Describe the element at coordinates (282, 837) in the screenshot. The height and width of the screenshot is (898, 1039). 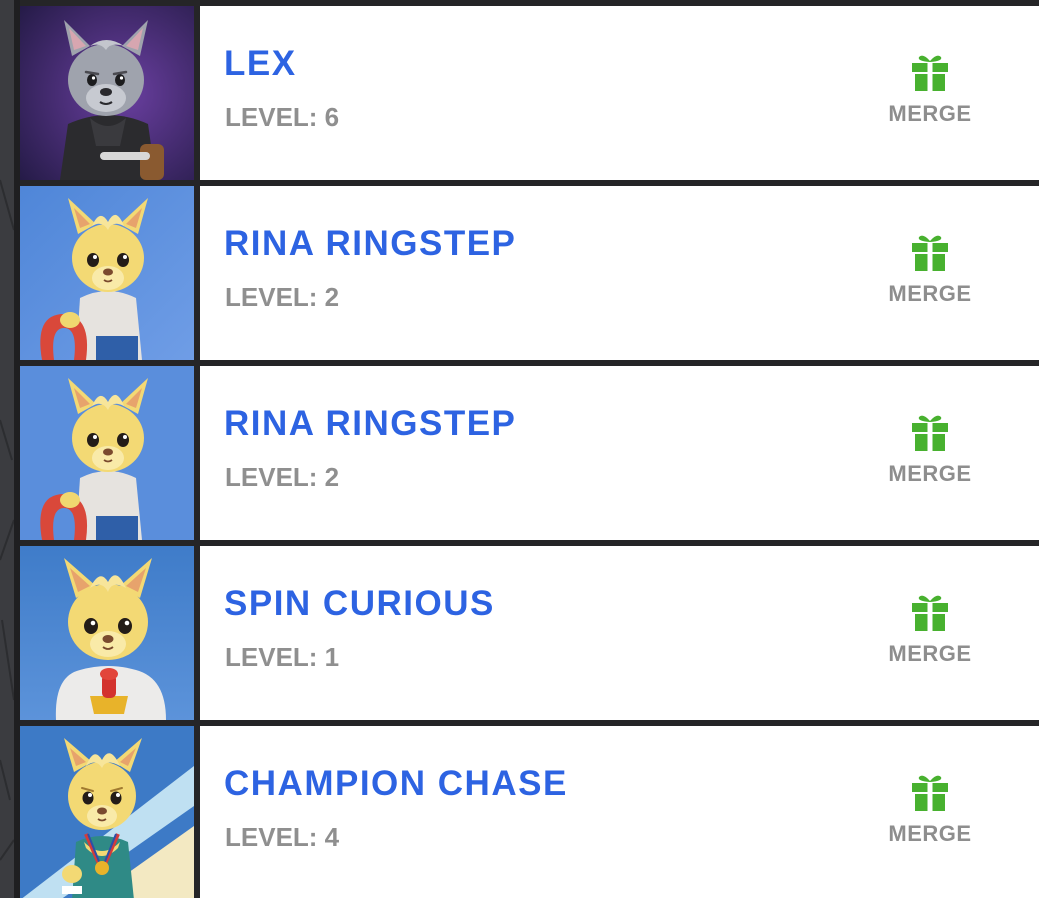
I see `character-level: LEVEL: 4` at that location.